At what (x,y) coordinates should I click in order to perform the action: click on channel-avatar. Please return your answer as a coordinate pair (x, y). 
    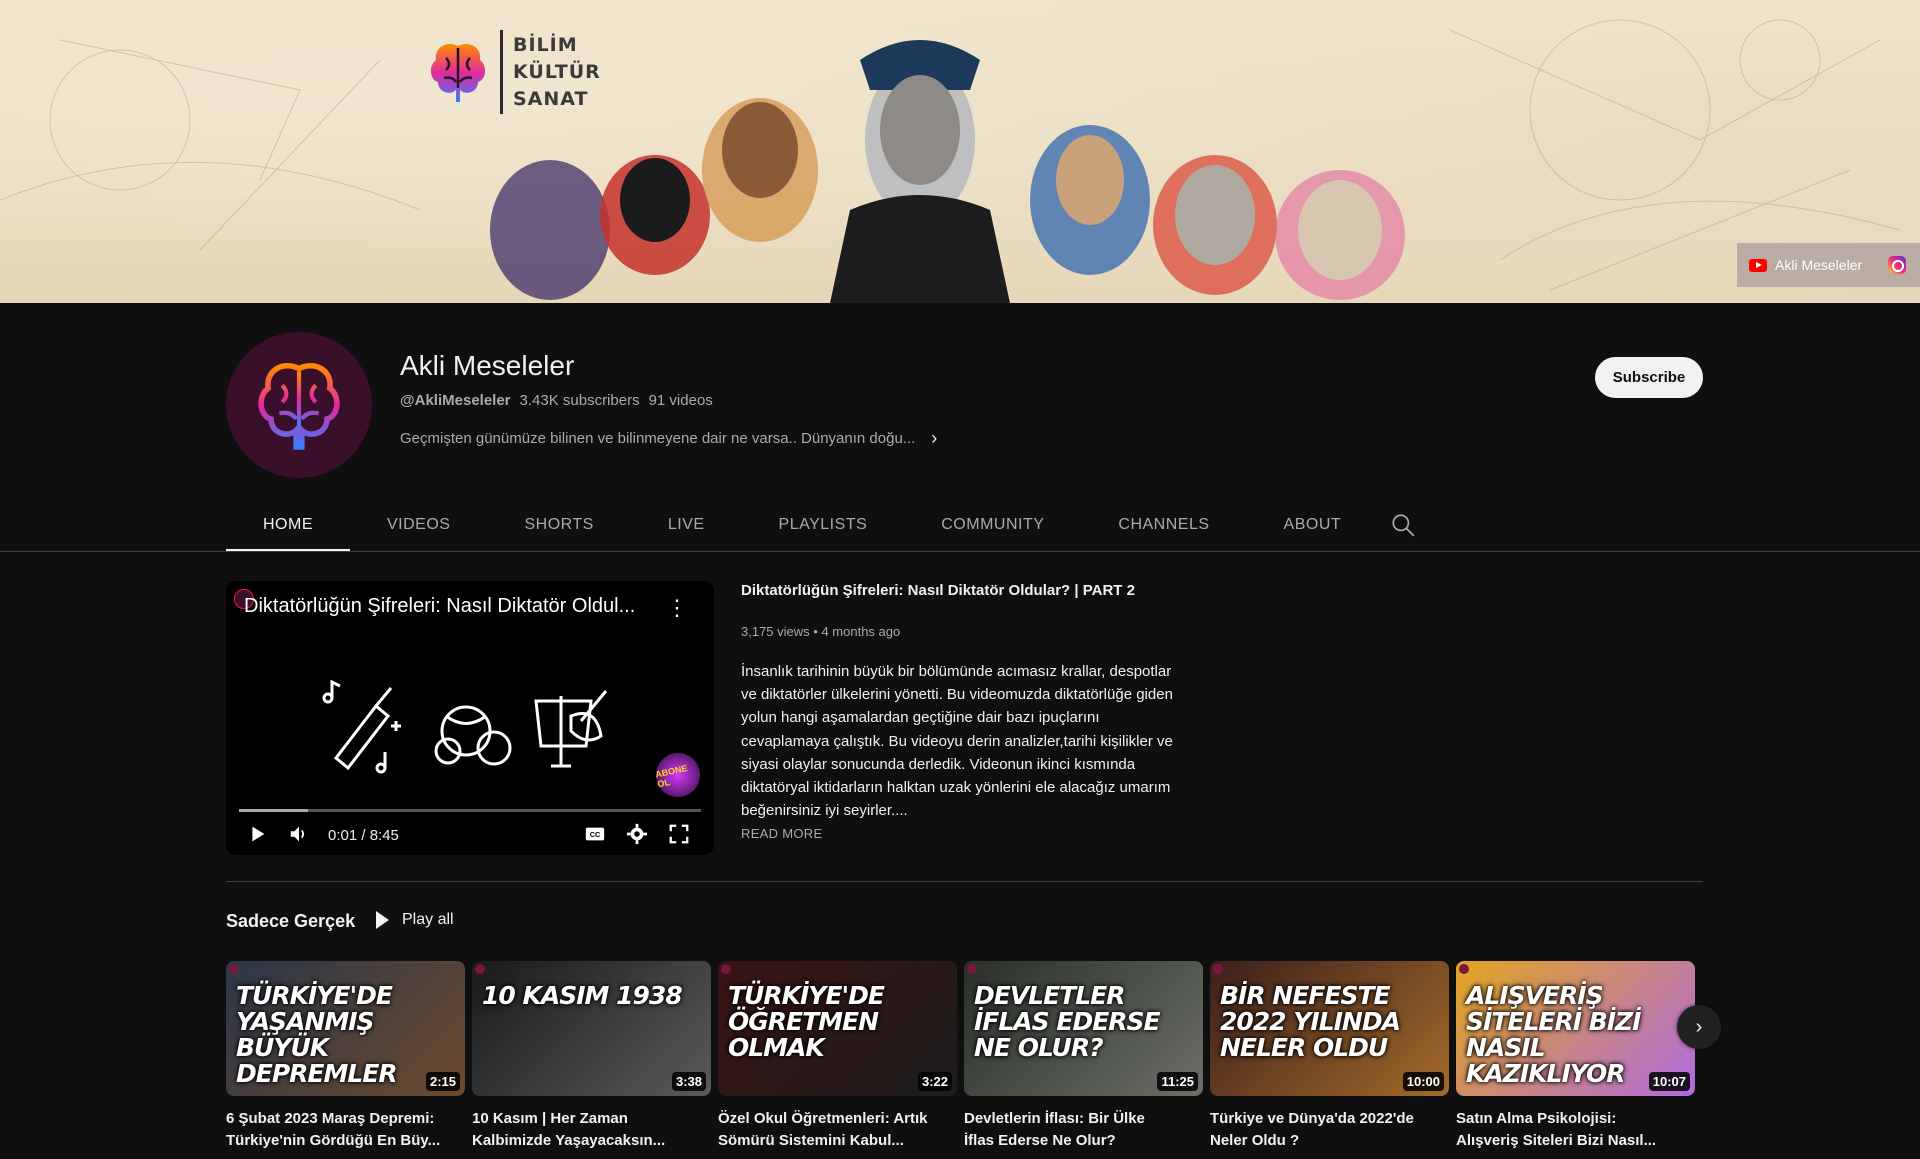
    Looking at the image, I should click on (299, 405).